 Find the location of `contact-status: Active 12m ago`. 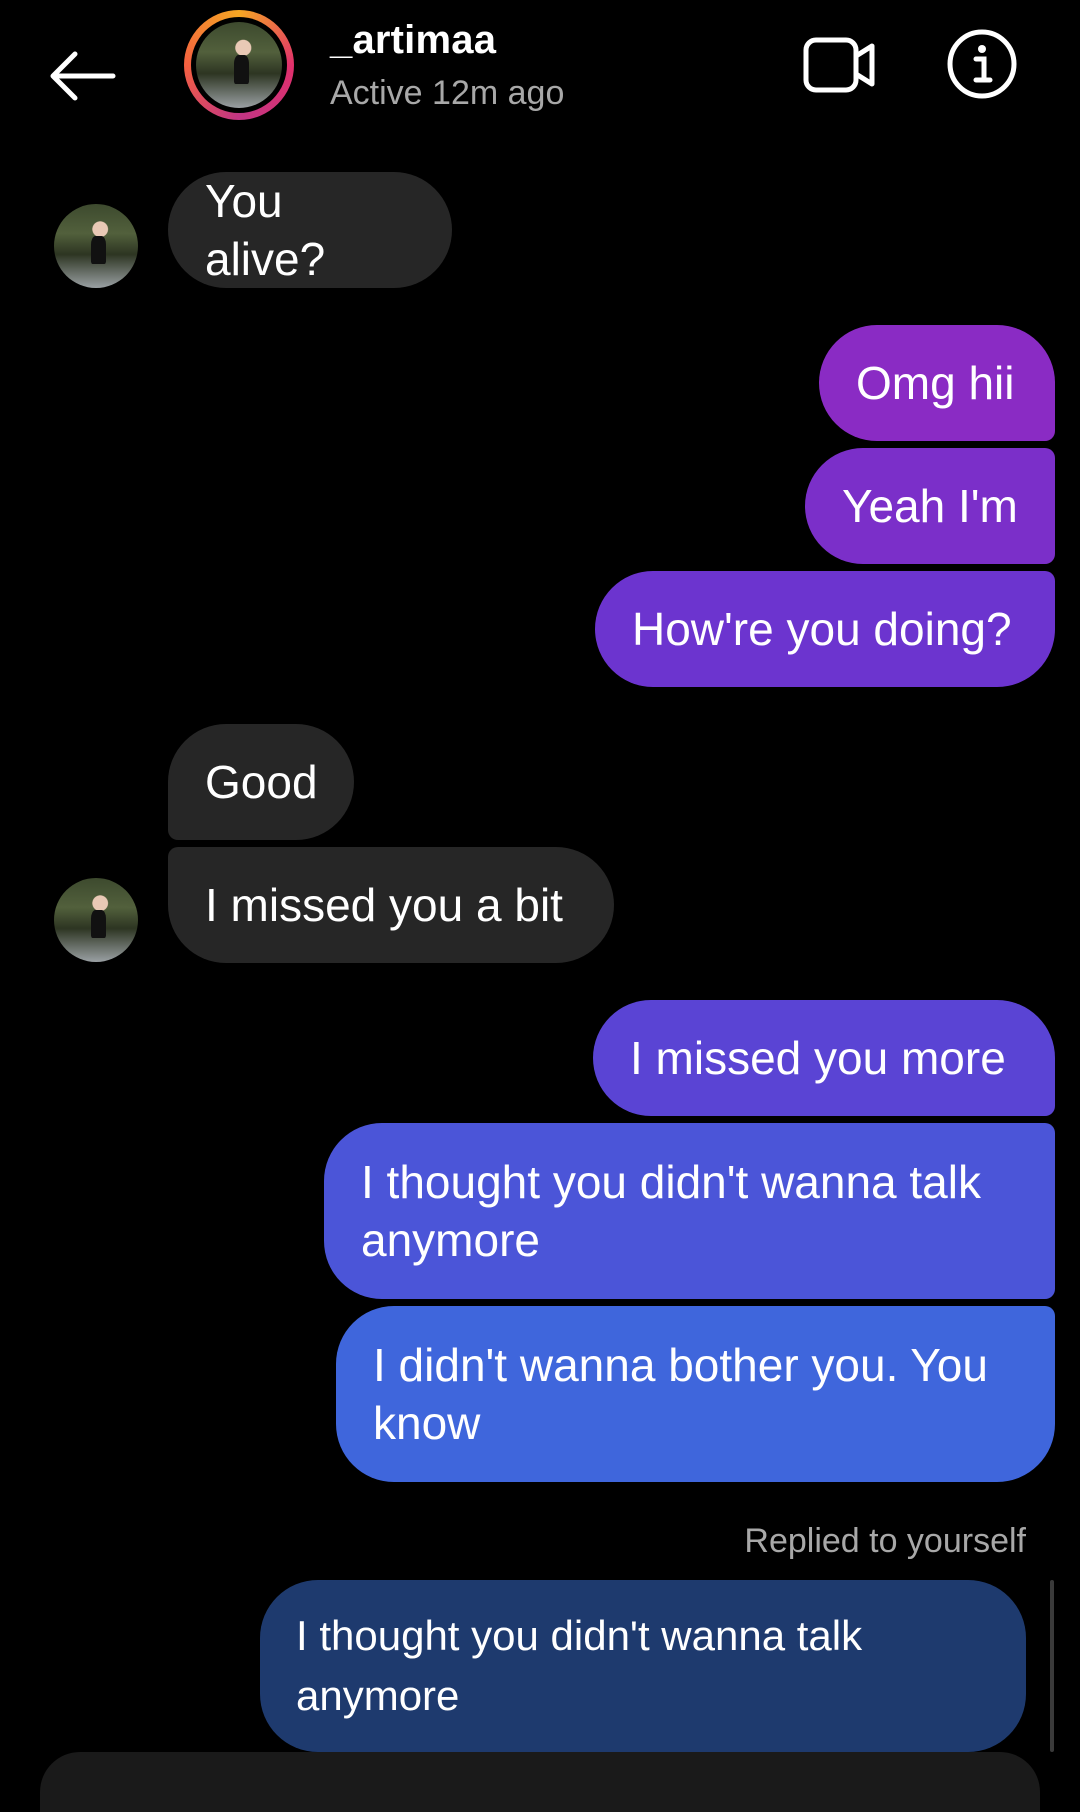

contact-status: Active 12m ago is located at coordinates (447, 93).